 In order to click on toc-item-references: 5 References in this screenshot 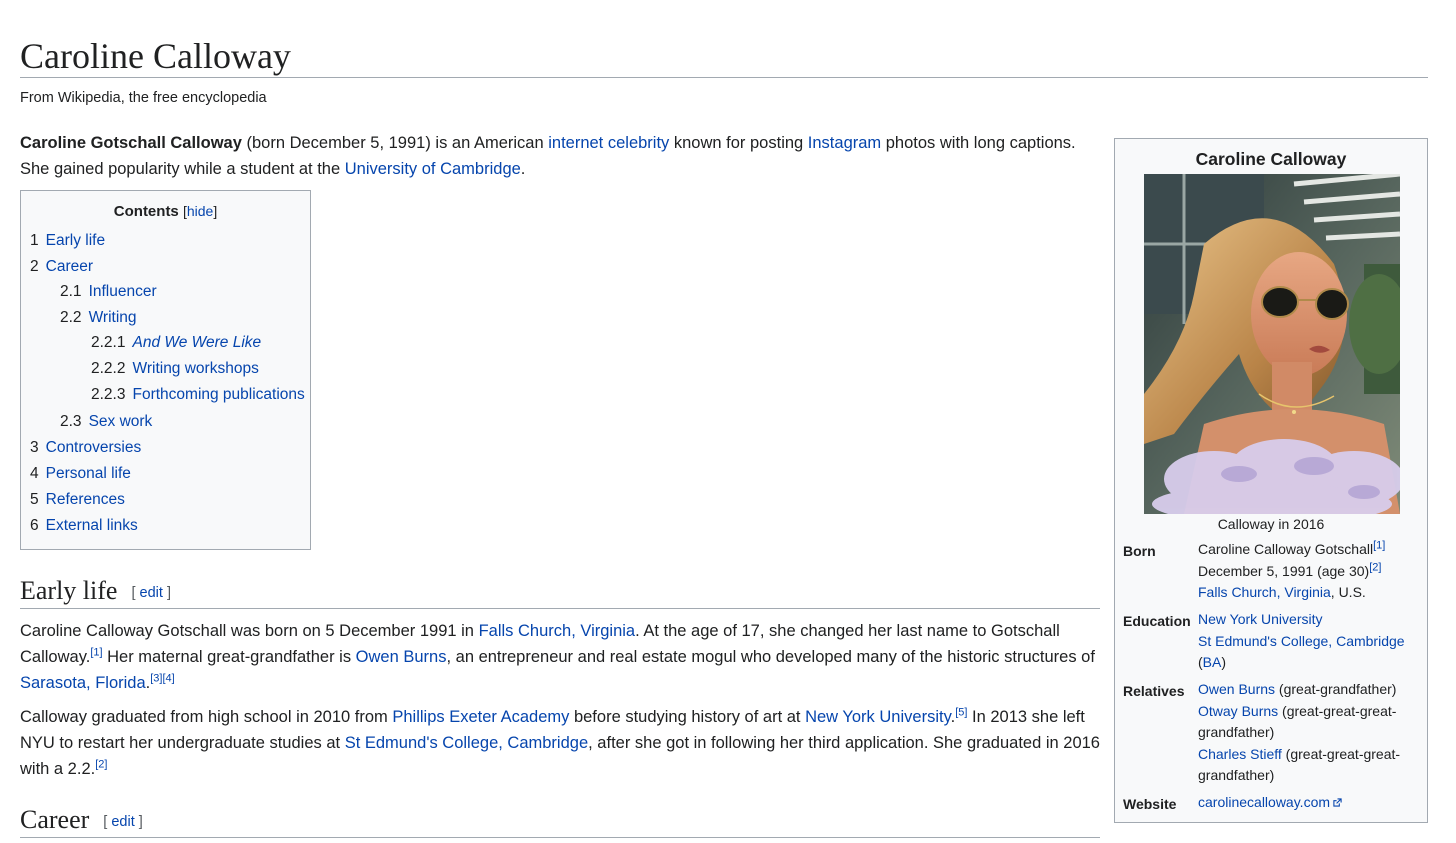, I will do `click(77, 500)`.